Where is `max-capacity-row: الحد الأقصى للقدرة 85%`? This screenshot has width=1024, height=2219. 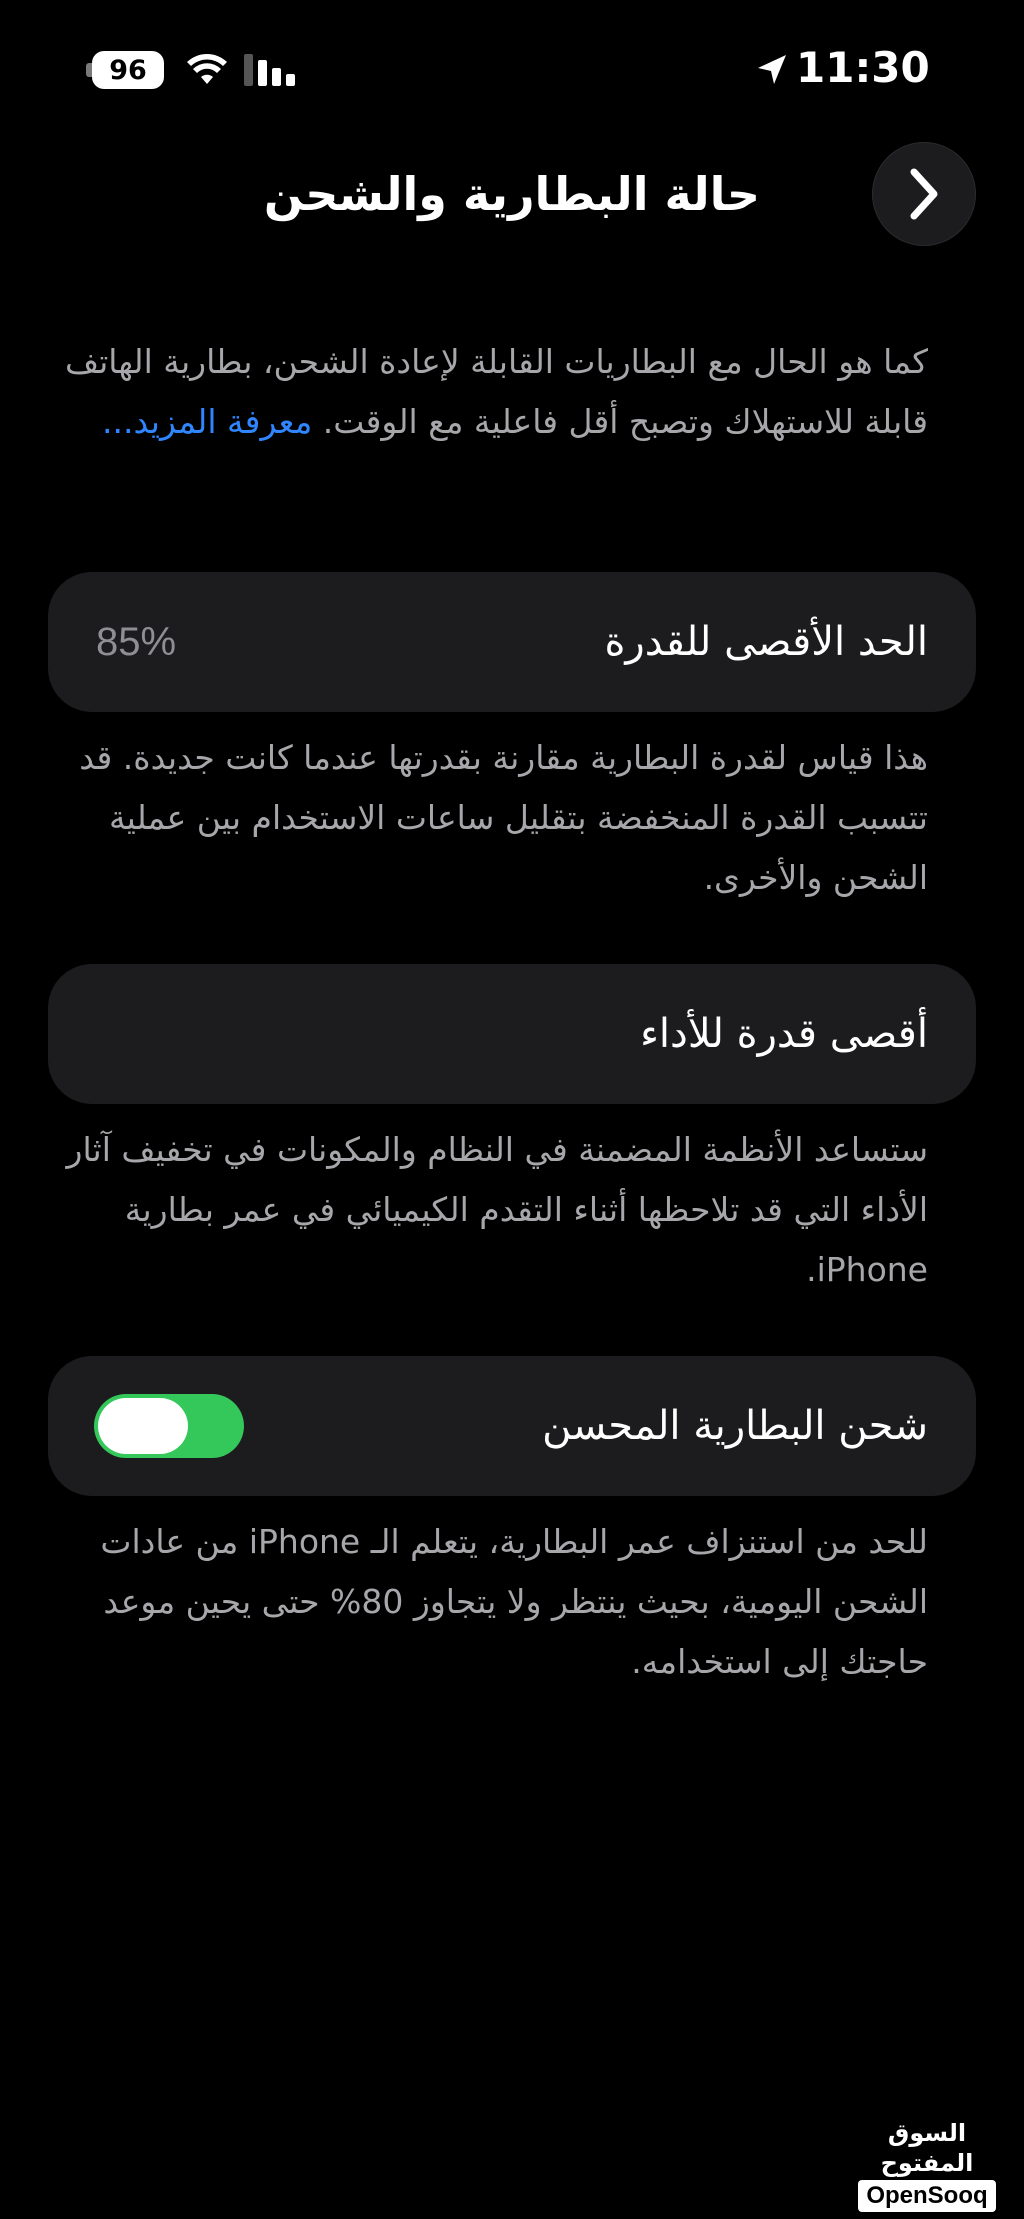
max-capacity-row: الحد الأقصى للقدرة 85% is located at coordinates (512, 642).